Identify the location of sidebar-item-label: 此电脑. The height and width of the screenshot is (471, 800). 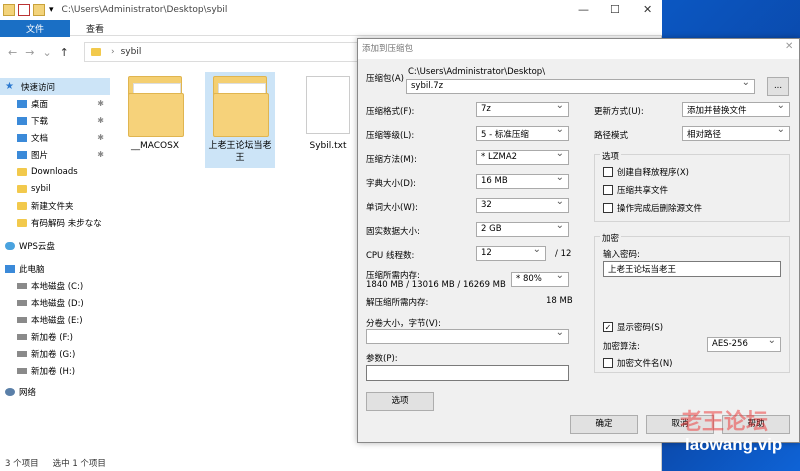
(32, 269).